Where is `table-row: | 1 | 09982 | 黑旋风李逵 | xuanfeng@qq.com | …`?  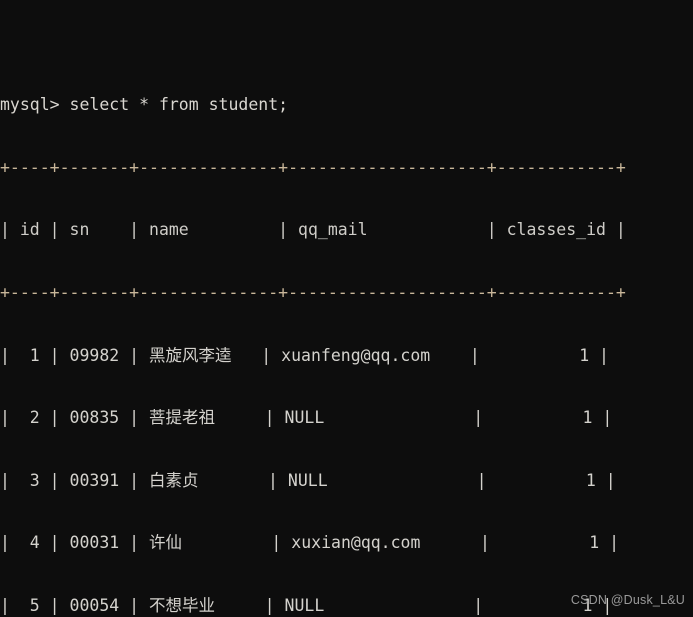 table-row: | 1 | 09982 | 黑旋风李逵 | xuanfeng@qq.com | … is located at coordinates (304, 355).